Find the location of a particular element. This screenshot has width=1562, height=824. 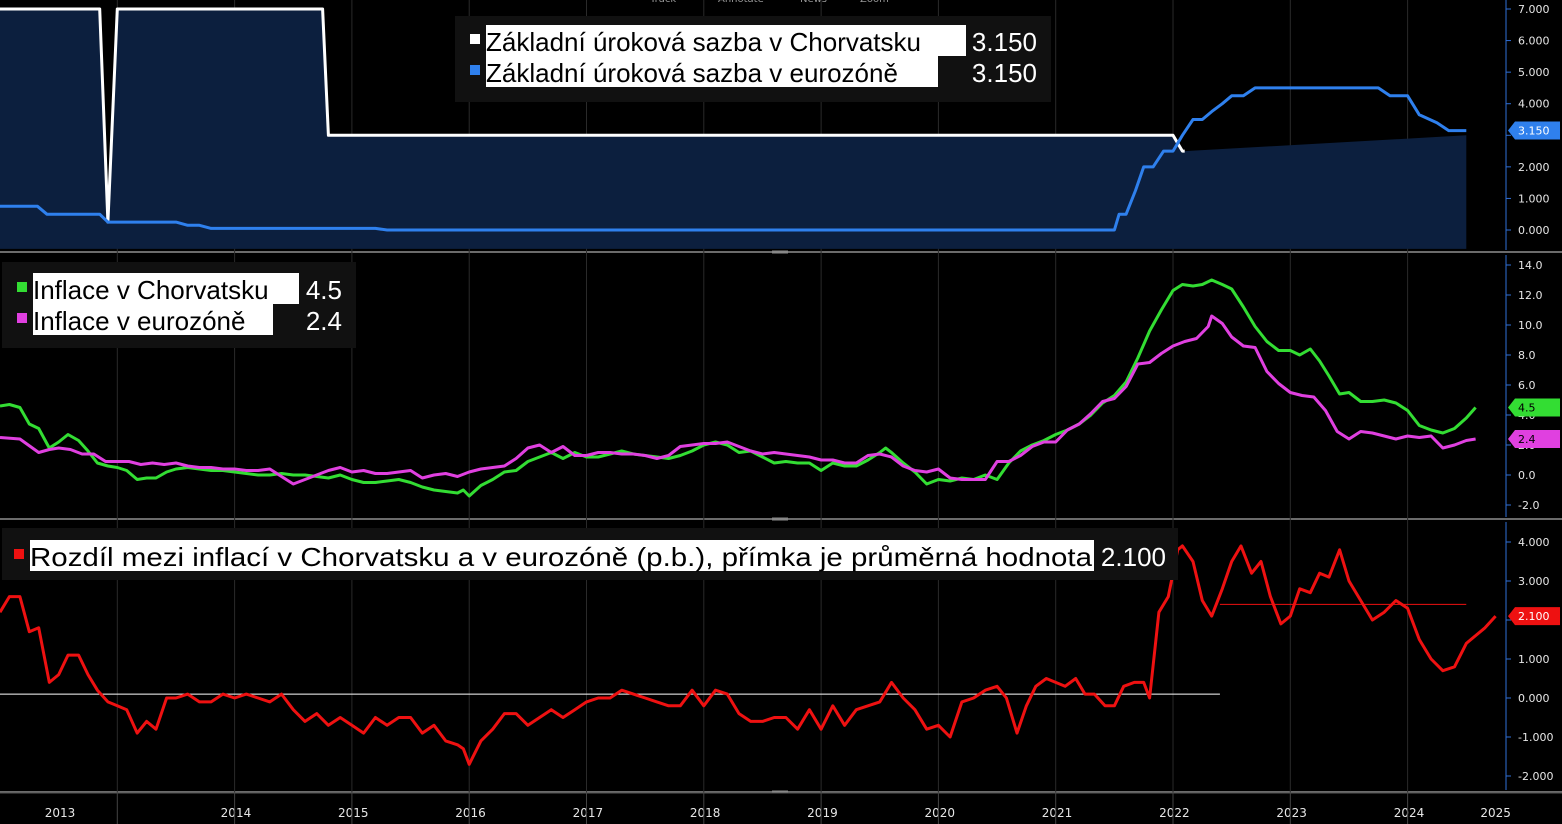

y-tick-label: 0.0 is located at coordinates (1527, 475).